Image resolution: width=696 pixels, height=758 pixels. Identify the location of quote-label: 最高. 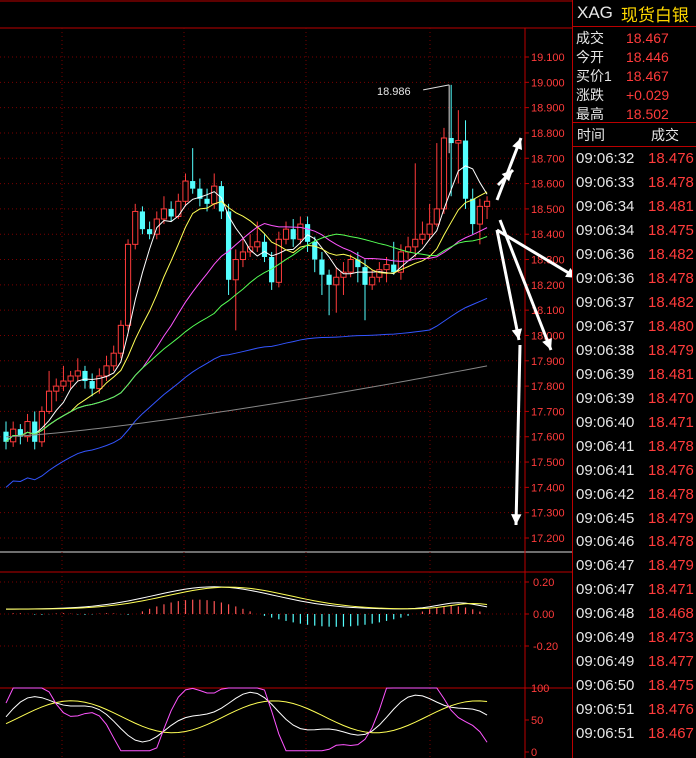
(590, 113).